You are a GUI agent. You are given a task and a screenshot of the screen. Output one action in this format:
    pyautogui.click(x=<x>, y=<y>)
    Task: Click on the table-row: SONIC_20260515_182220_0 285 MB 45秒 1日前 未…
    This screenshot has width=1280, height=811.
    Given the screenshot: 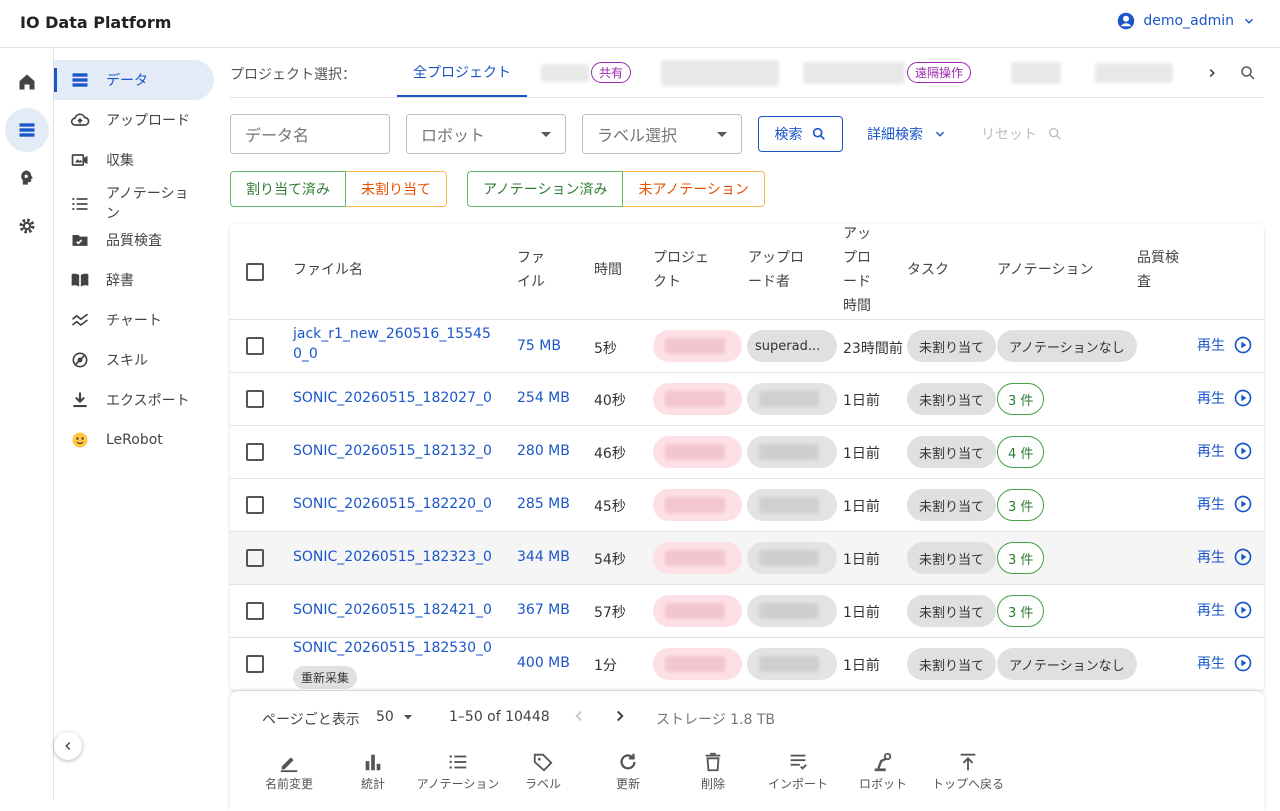 What is the action you would take?
    pyautogui.click(x=747, y=505)
    